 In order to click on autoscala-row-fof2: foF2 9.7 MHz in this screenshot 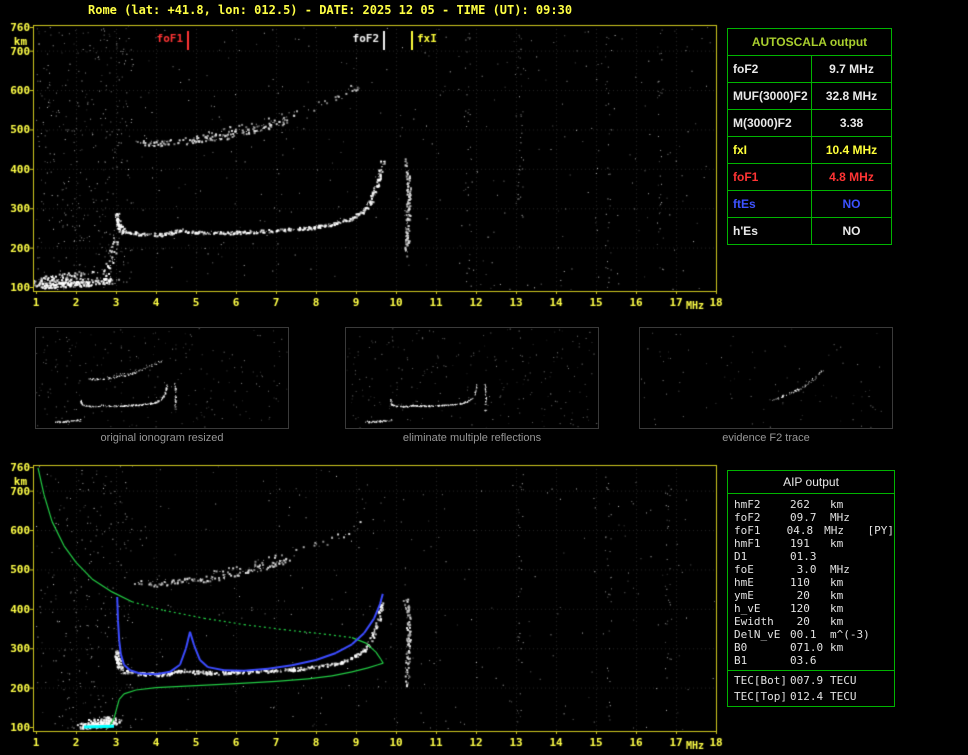, I will do `click(809, 68)`.